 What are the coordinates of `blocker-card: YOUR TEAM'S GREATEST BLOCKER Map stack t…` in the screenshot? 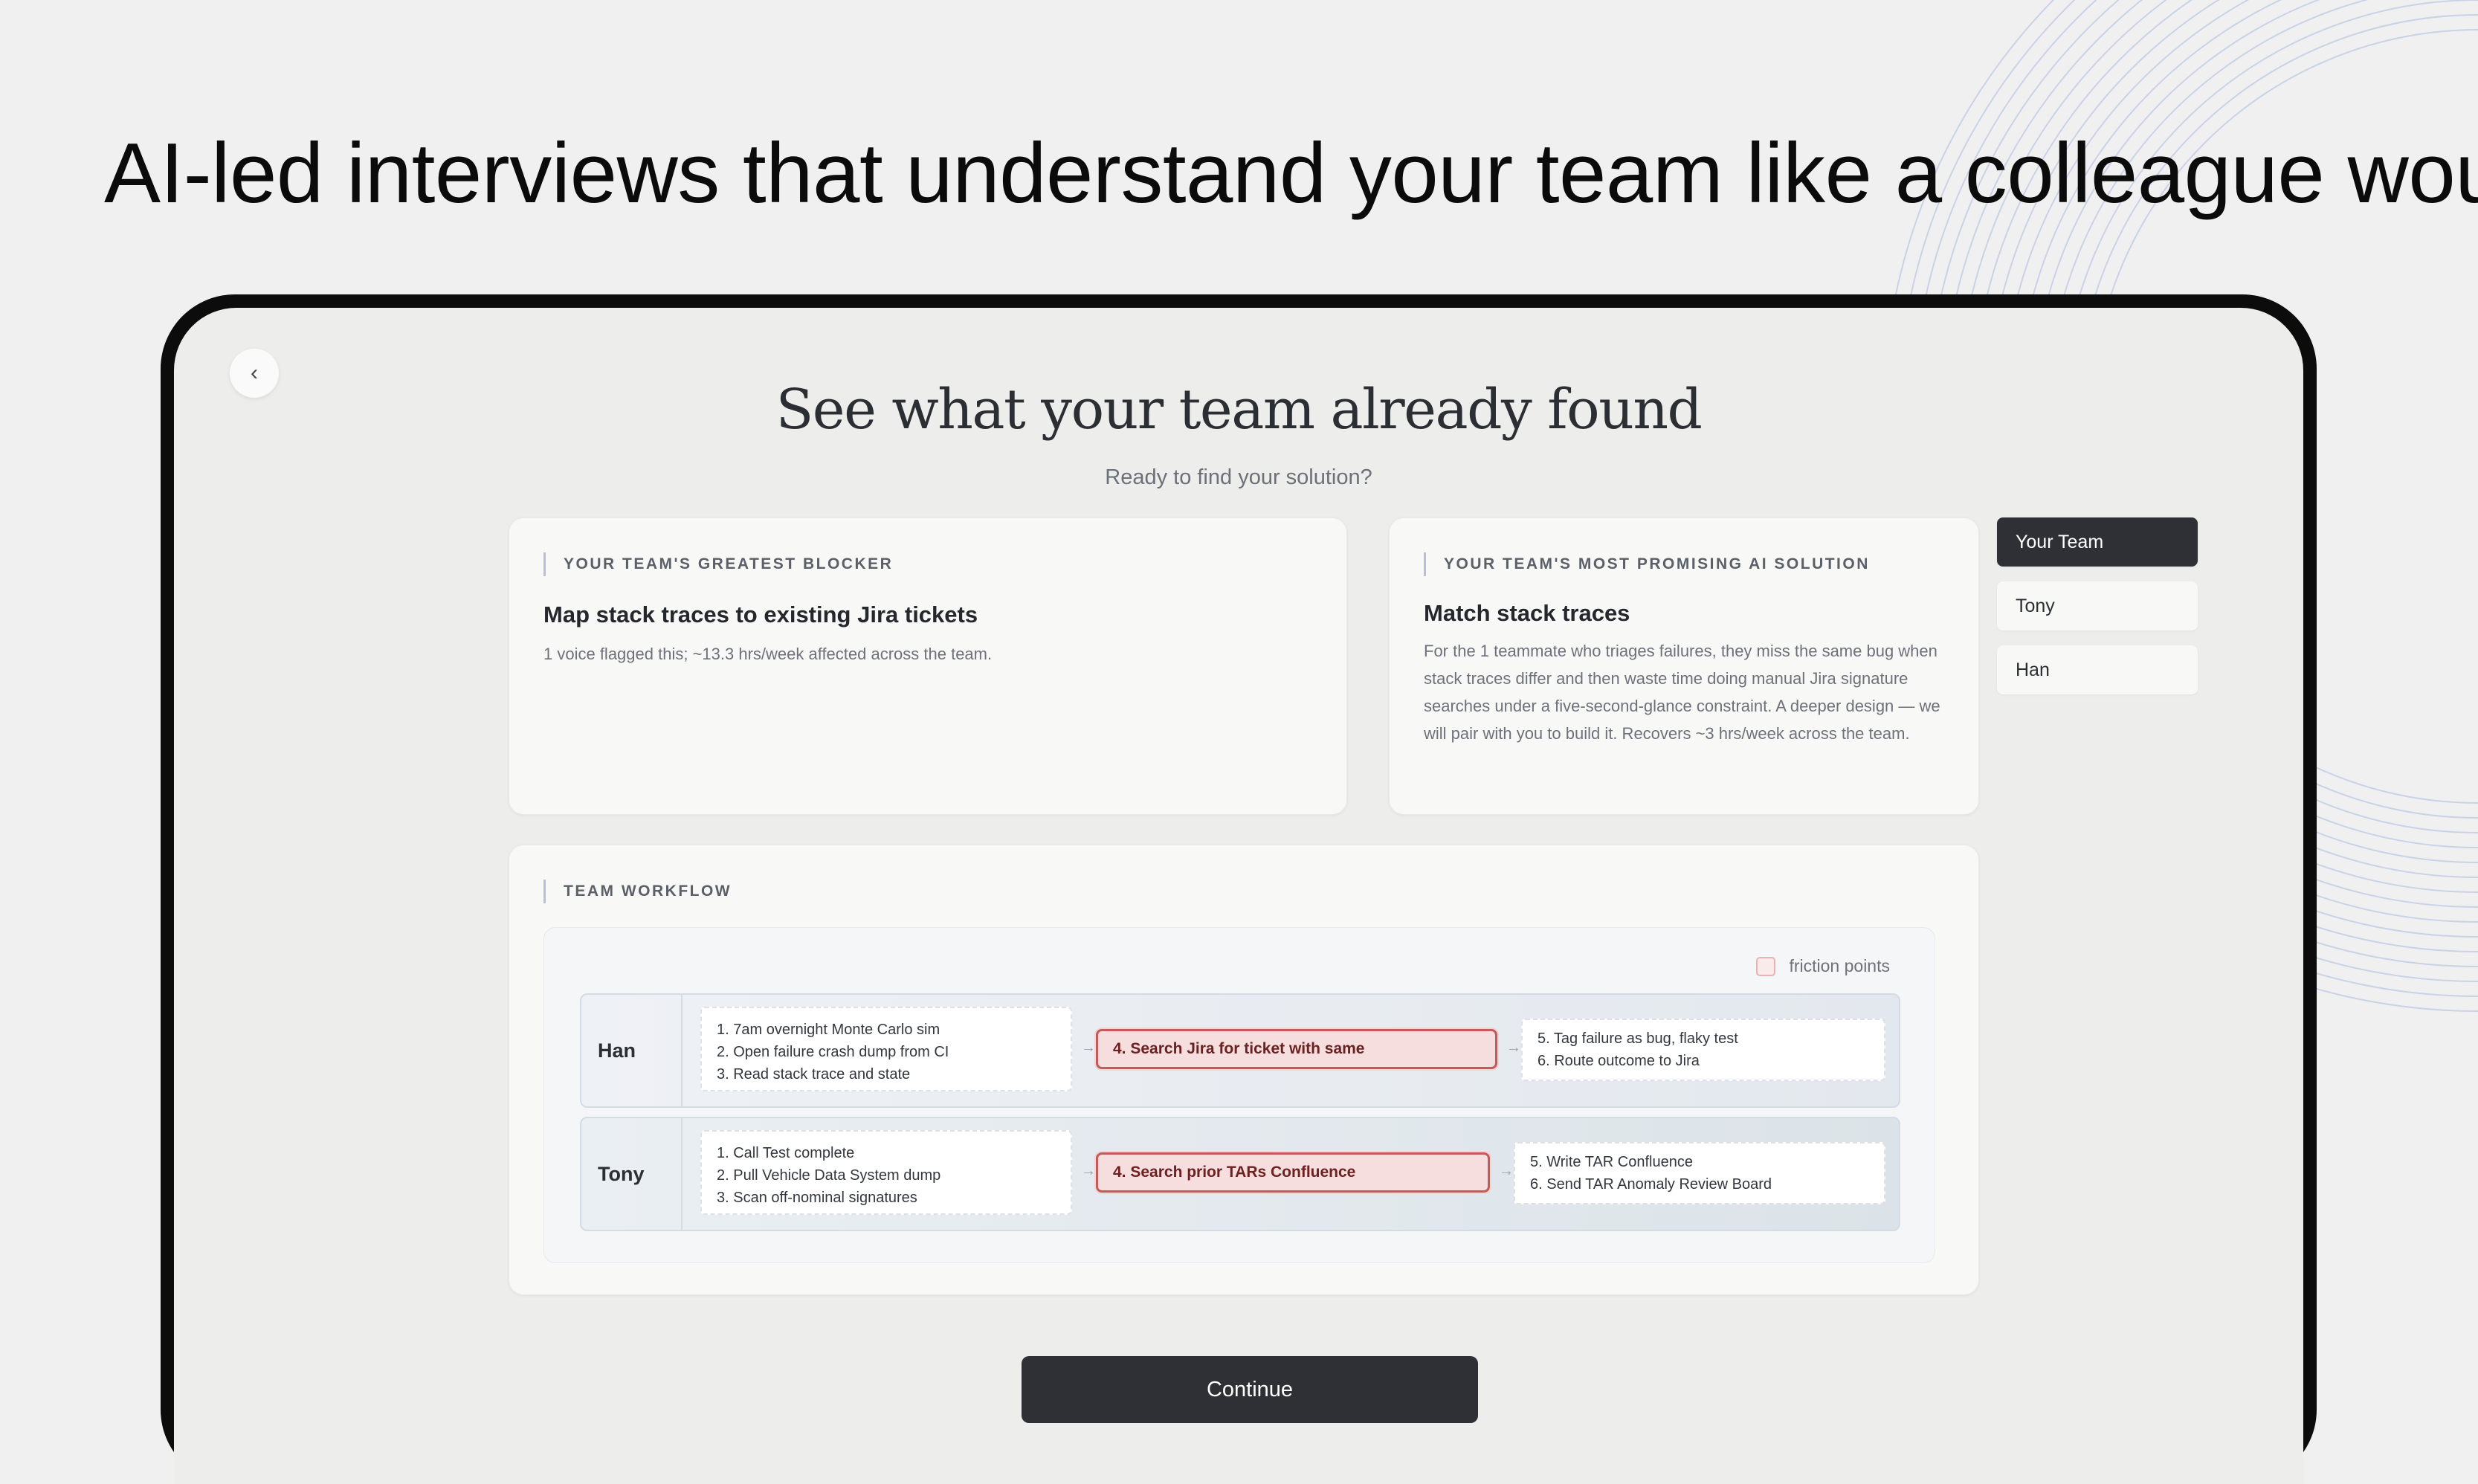 It's located at (928, 666).